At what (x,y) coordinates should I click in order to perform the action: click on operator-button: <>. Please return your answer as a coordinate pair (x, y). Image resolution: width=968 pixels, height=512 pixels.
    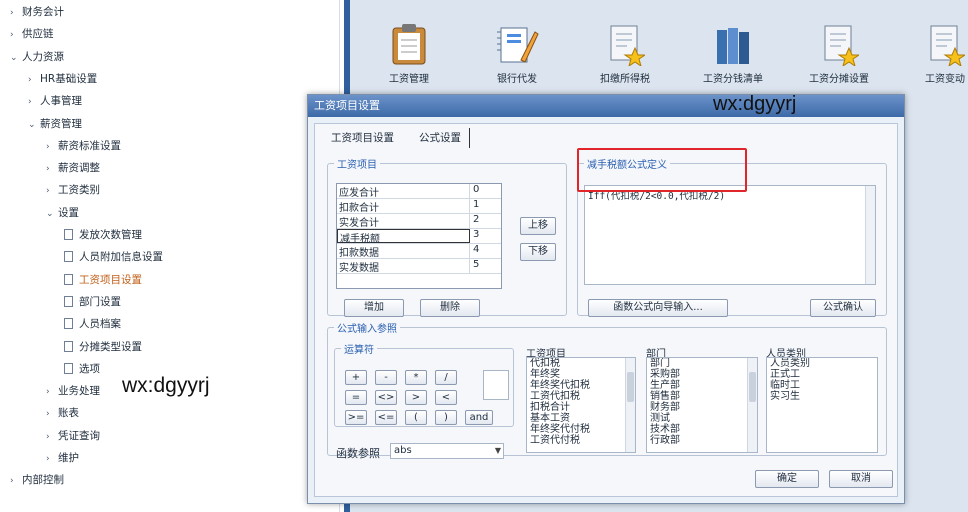
    Looking at the image, I should click on (386, 397).